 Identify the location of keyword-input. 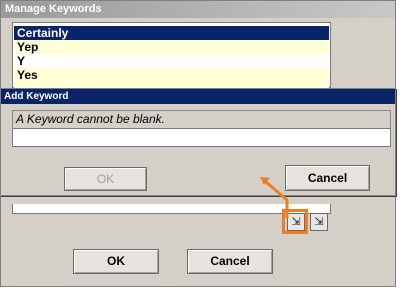
(201, 137).